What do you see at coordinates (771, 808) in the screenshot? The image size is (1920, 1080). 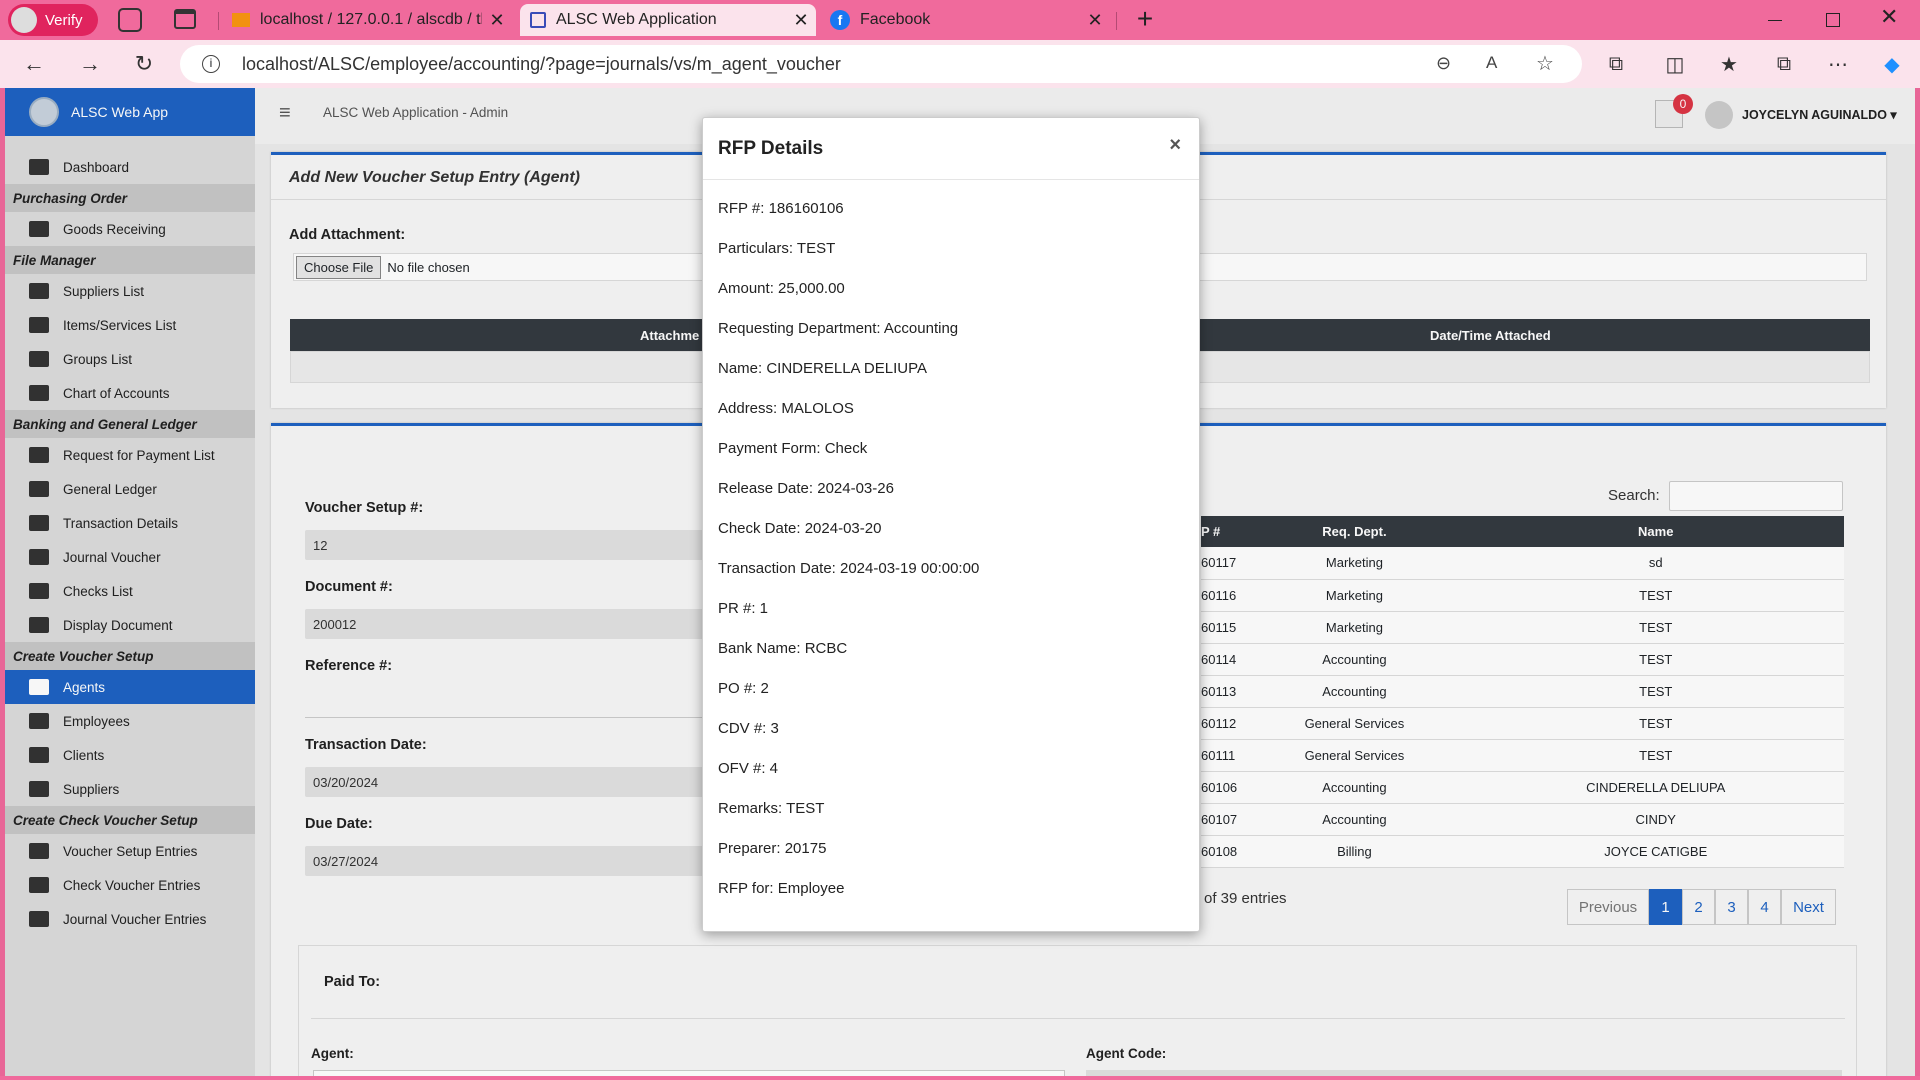 I see `rfp-detail-row: Remarks: TEST` at bounding box center [771, 808].